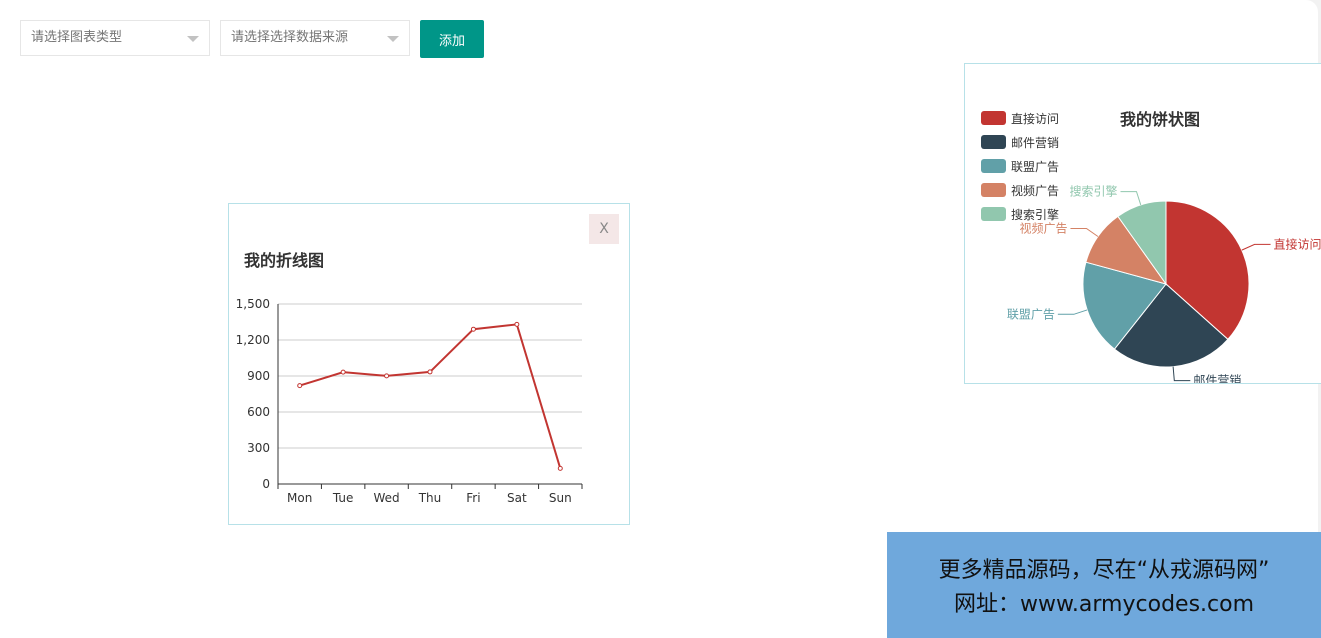  What do you see at coordinates (1104, 585) in the screenshot?
I see `promo-banner: 更多精品源码，尽在“从戎源码网” 网址：www.armycodes.com` at bounding box center [1104, 585].